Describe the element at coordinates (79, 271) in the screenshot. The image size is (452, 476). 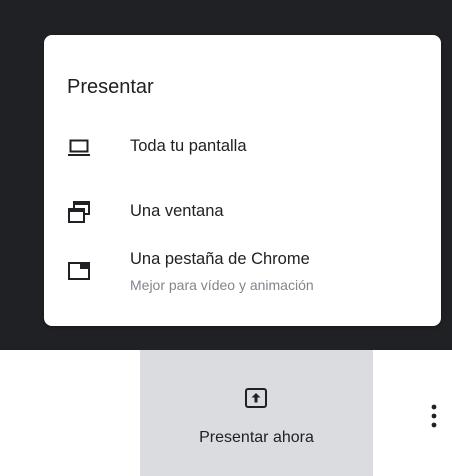
I see `tab-icon` at that location.